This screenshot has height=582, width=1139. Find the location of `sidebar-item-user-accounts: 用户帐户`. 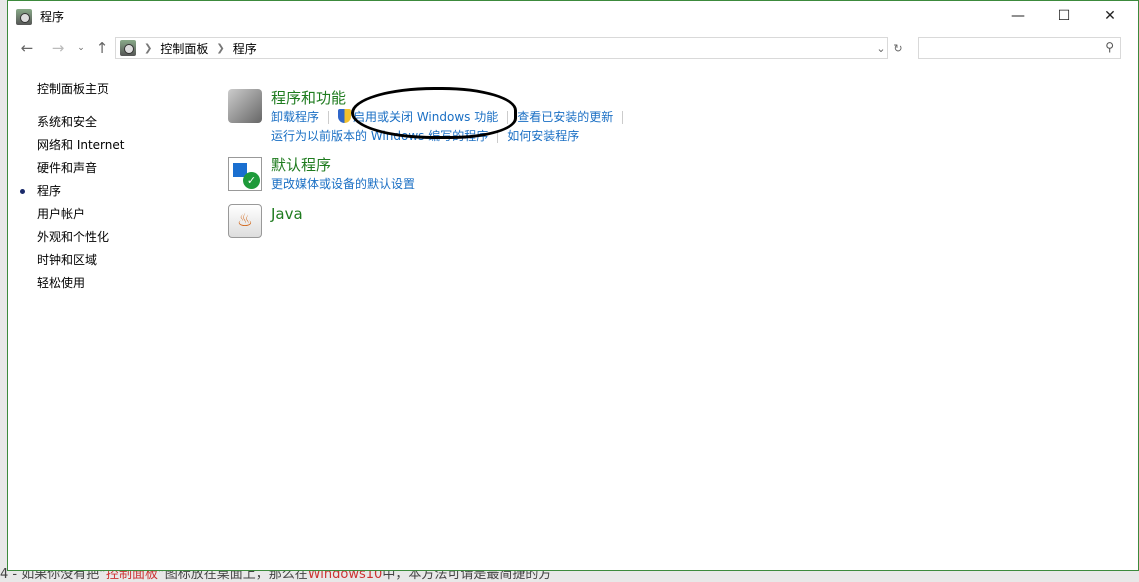

sidebar-item-user-accounts: 用户帐户 is located at coordinates (80, 217).